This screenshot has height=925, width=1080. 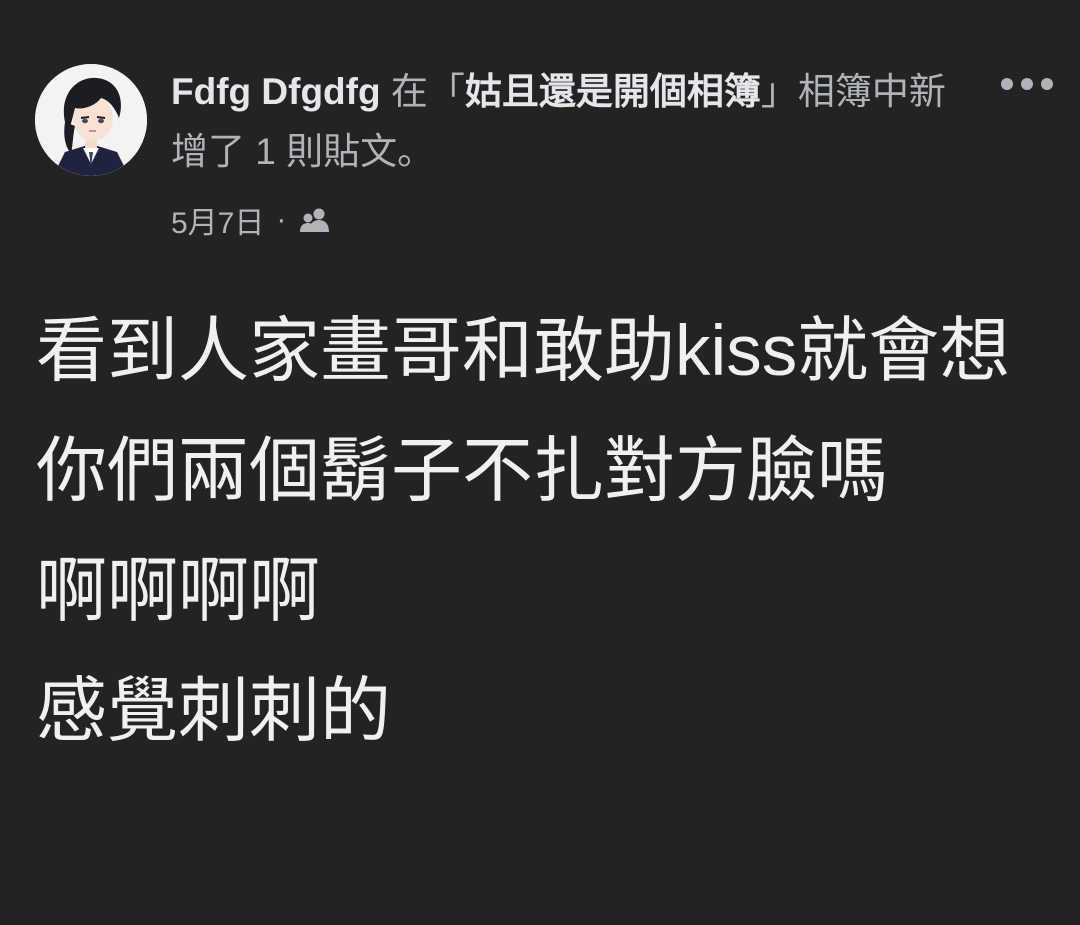 I want to click on post-meta: 5月7日 ·, so click(x=251, y=220).